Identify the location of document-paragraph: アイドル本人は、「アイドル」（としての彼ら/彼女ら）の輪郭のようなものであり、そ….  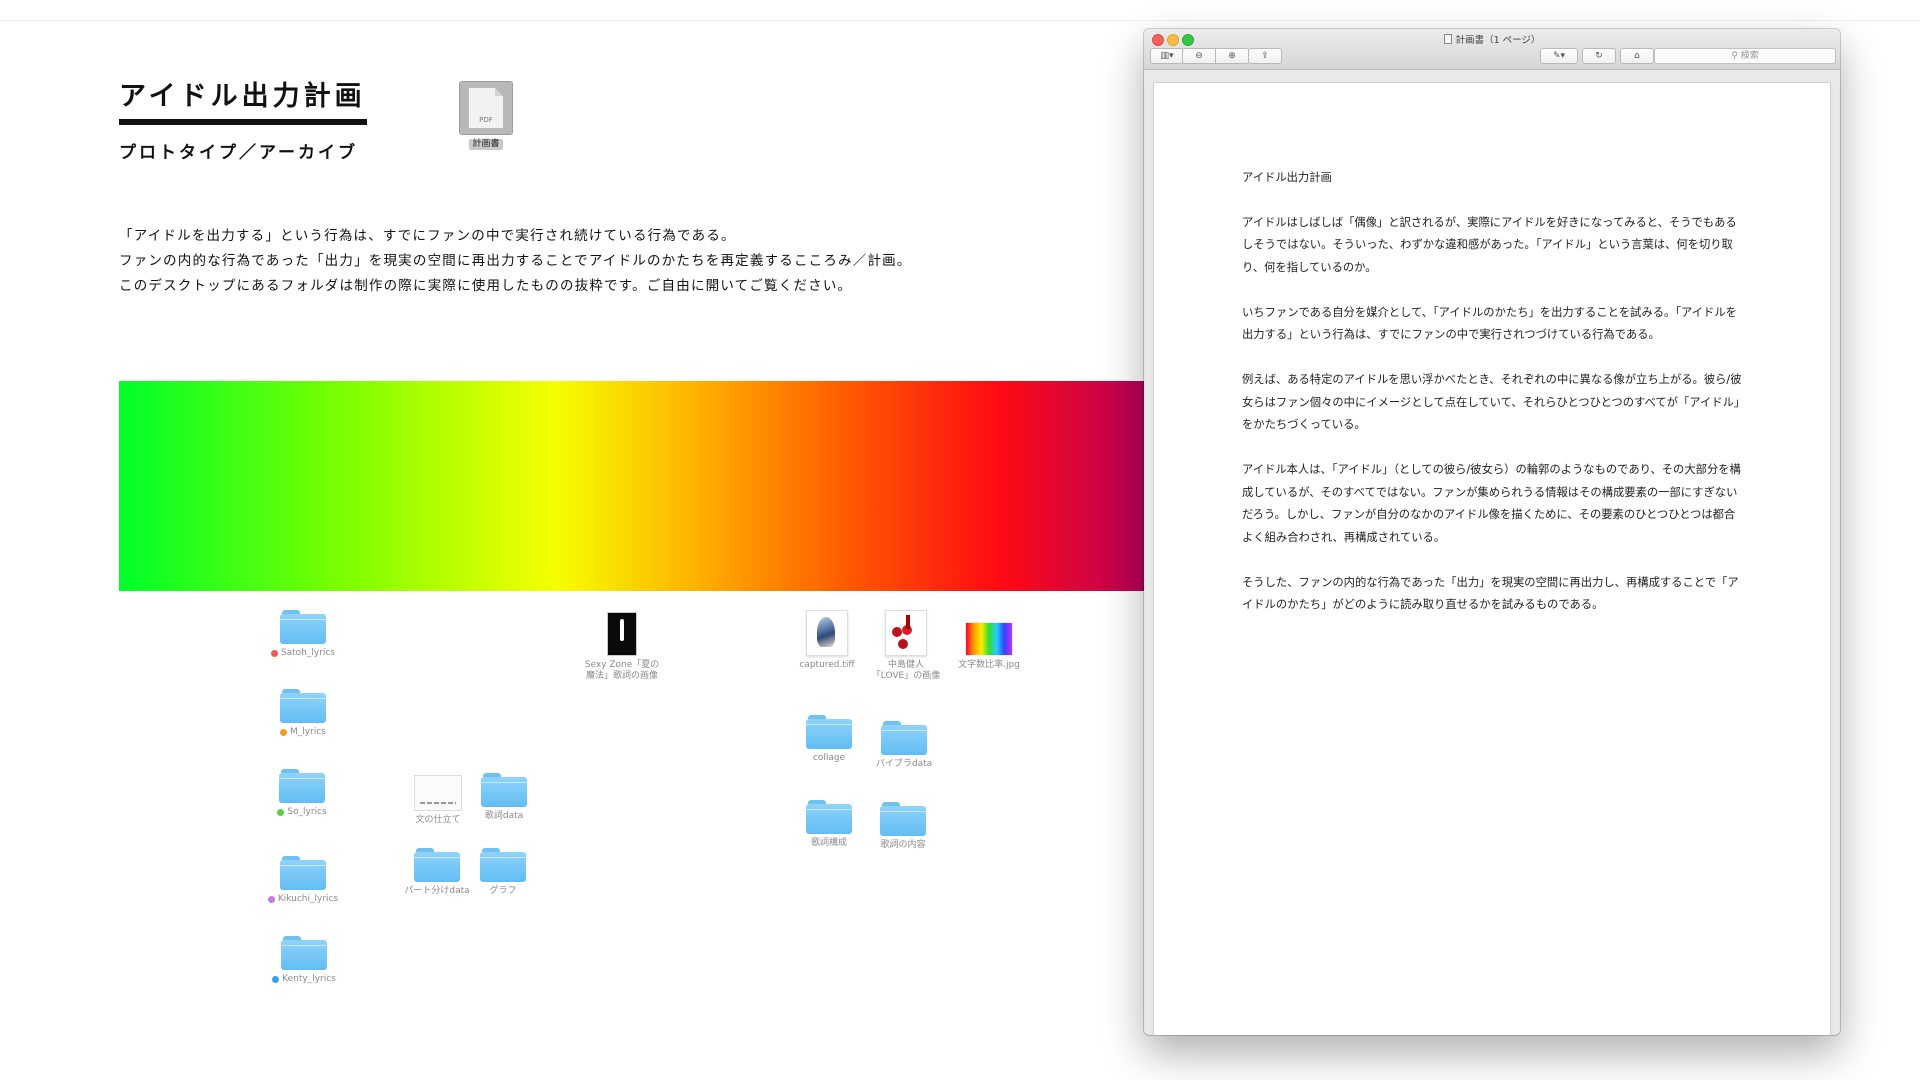
(1491, 503).